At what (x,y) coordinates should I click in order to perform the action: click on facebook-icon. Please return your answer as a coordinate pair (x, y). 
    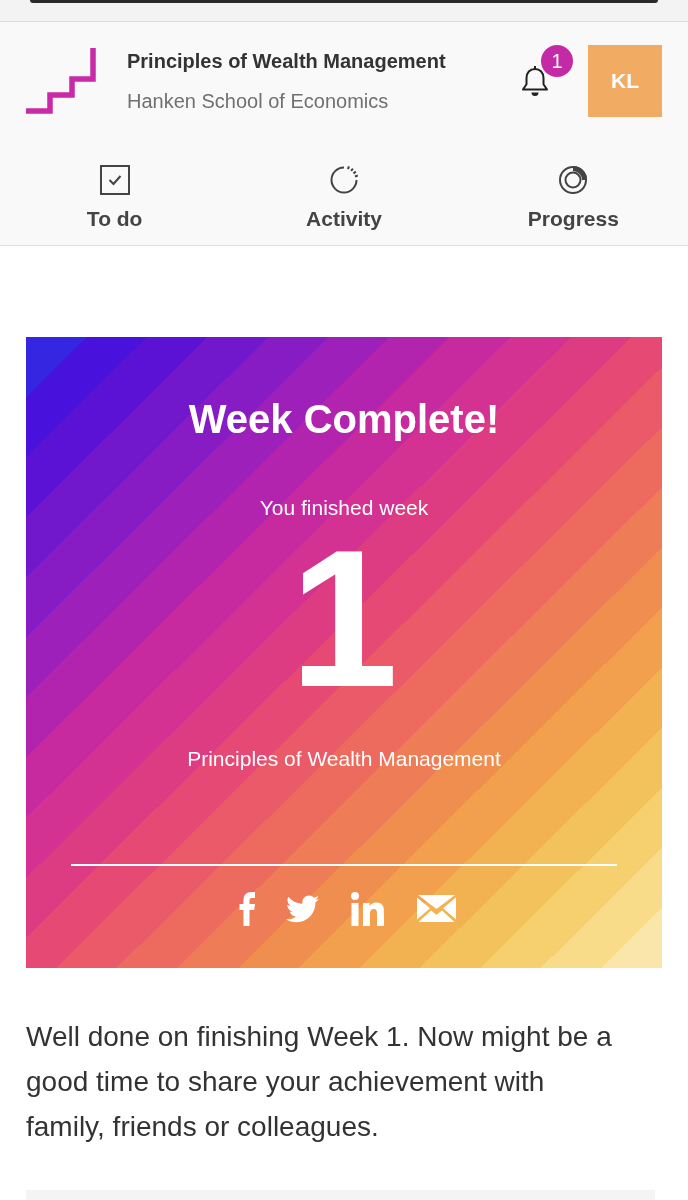
    Looking at the image, I should click on (246, 908).